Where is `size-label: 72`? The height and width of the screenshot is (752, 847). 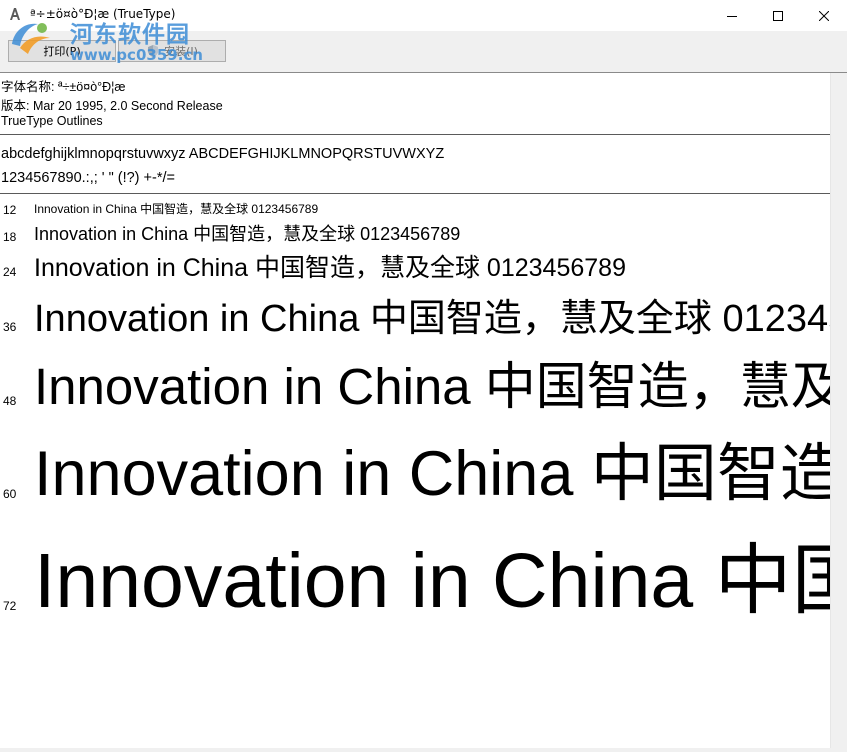 size-label: 72 is located at coordinates (10, 606).